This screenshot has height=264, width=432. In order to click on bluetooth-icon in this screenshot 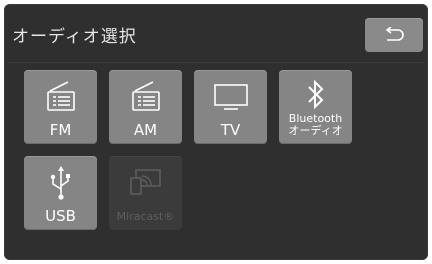, I will do `click(315, 94)`.